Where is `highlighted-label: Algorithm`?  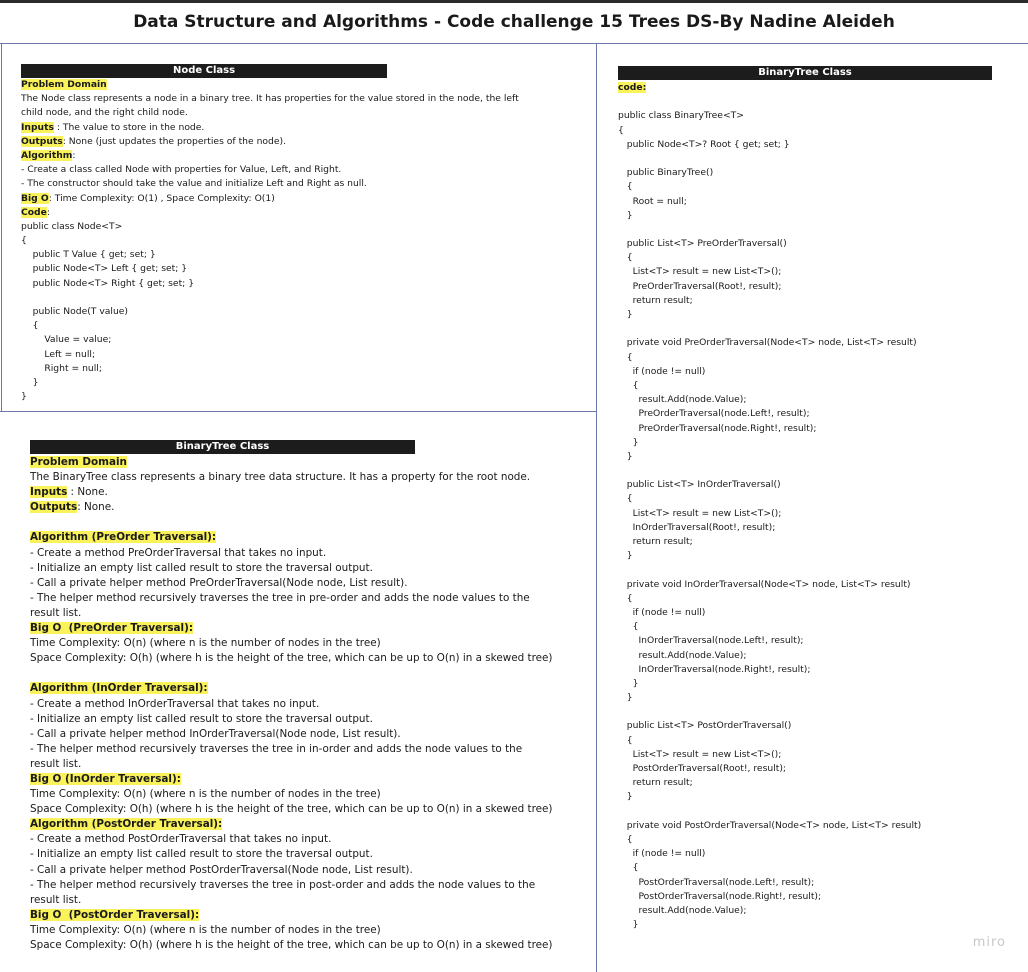
highlighted-label: Algorithm is located at coordinates (47, 155).